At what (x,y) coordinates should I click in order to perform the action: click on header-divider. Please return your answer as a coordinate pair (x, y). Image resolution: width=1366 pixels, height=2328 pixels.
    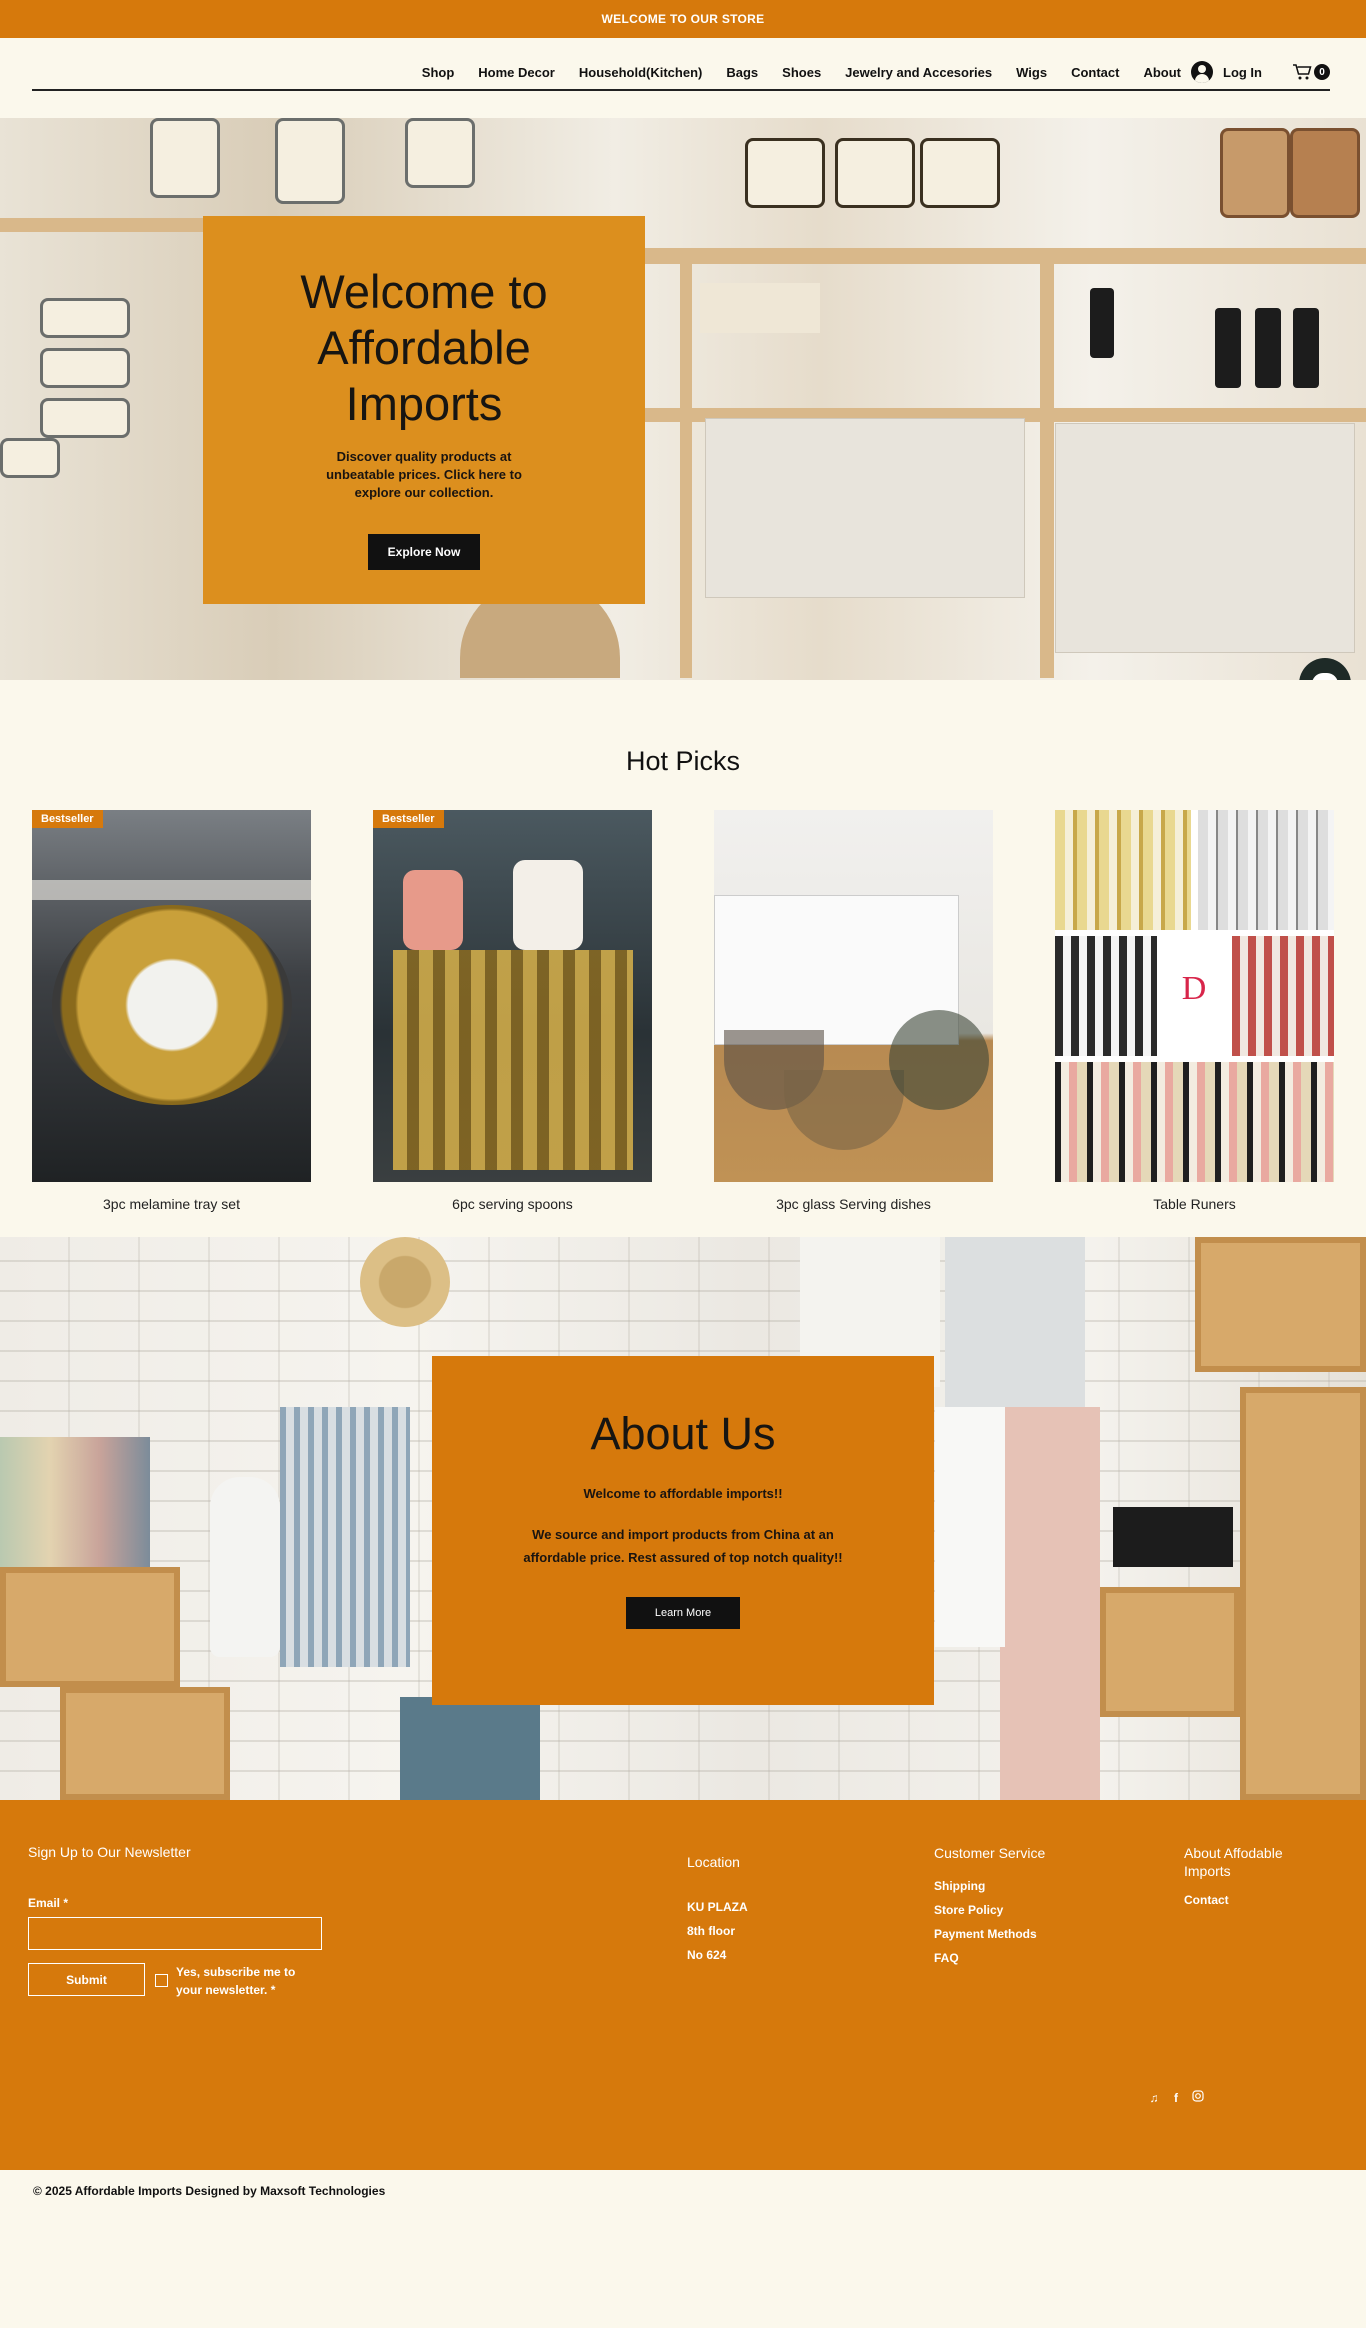
    Looking at the image, I should click on (681, 90).